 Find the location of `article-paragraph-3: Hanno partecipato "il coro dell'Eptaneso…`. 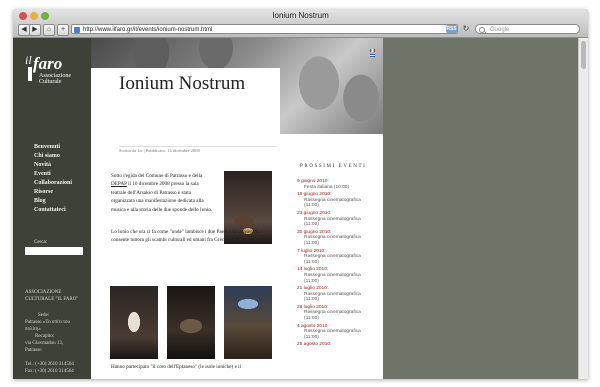

article-paragraph-3: Hanno partecipato "il coro dell'Eptaneso… is located at coordinates (176, 367).